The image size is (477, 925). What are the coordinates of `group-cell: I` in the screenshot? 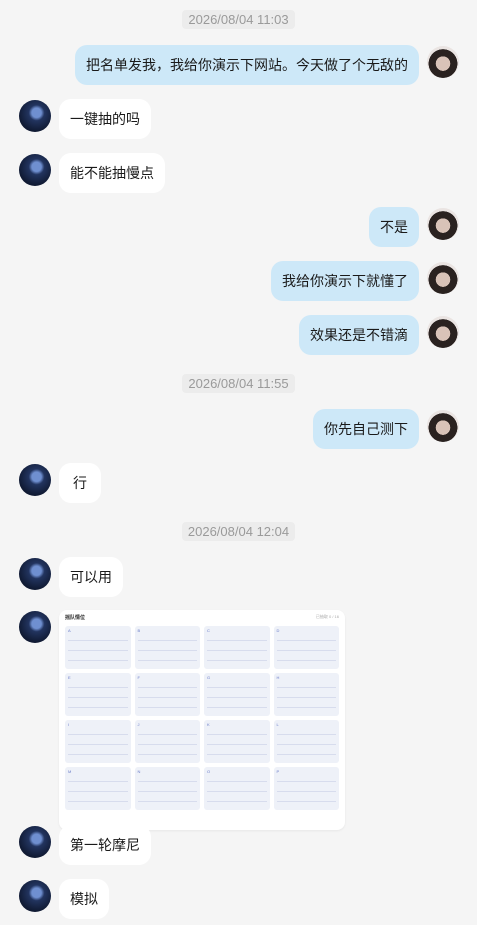 It's located at (98, 741).